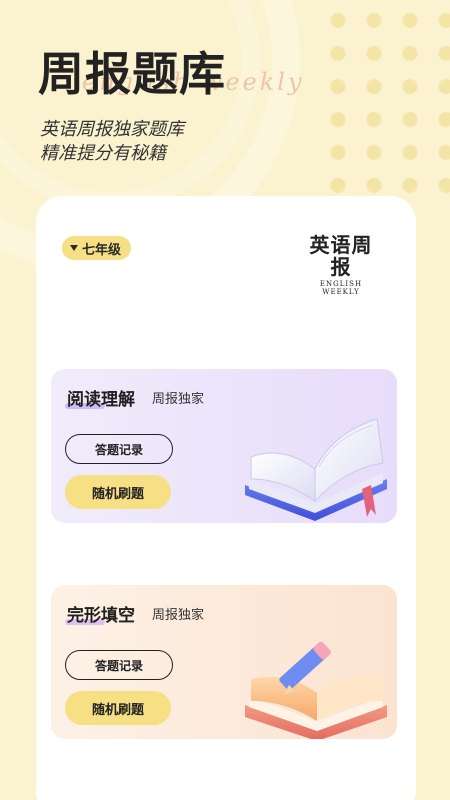  I want to click on logo-english-text: ENGLISH WEEKLY, so click(341, 288).